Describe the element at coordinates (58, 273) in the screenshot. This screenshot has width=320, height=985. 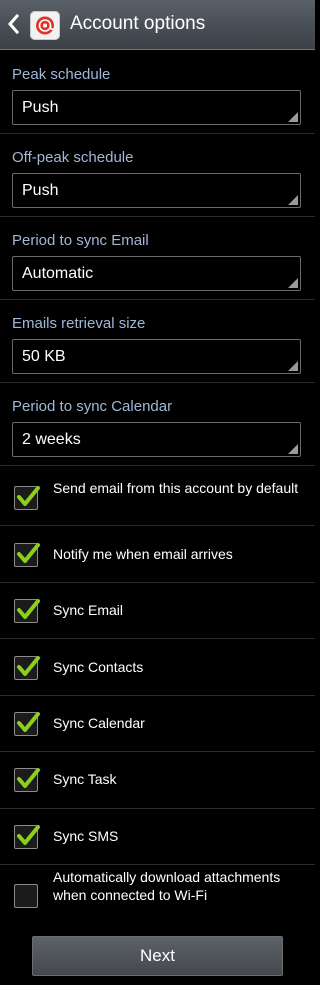
I see `dropdown-value: Automatic` at that location.